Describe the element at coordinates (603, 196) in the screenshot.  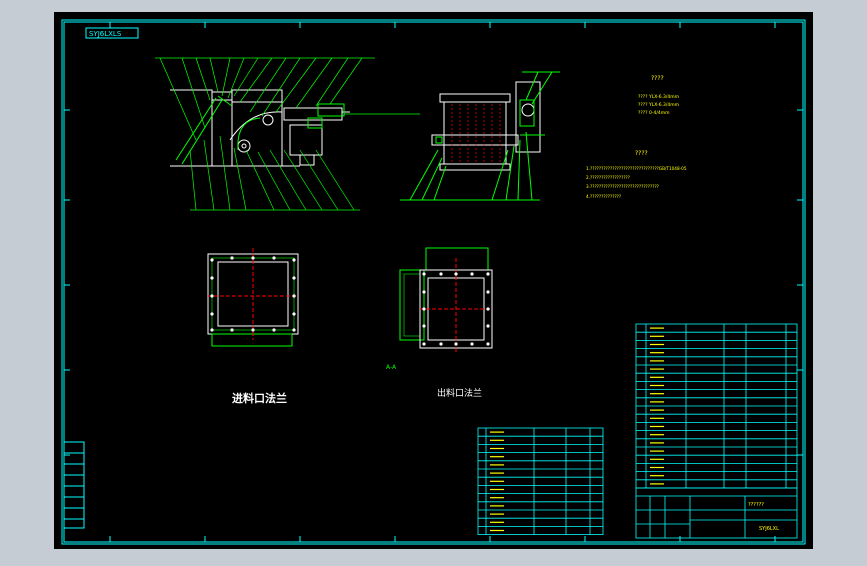
I see `tech-line: 4.??????????????` at that location.